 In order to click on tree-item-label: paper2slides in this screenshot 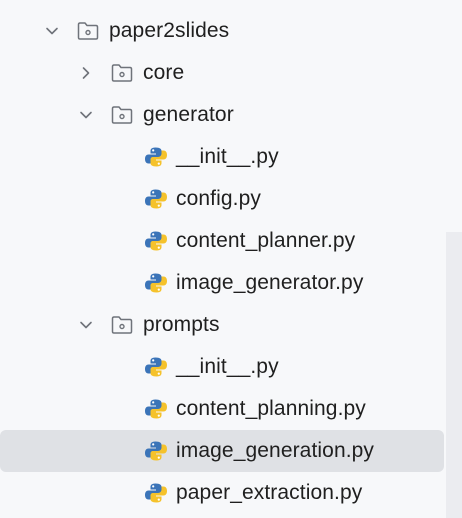, I will do `click(169, 30)`.